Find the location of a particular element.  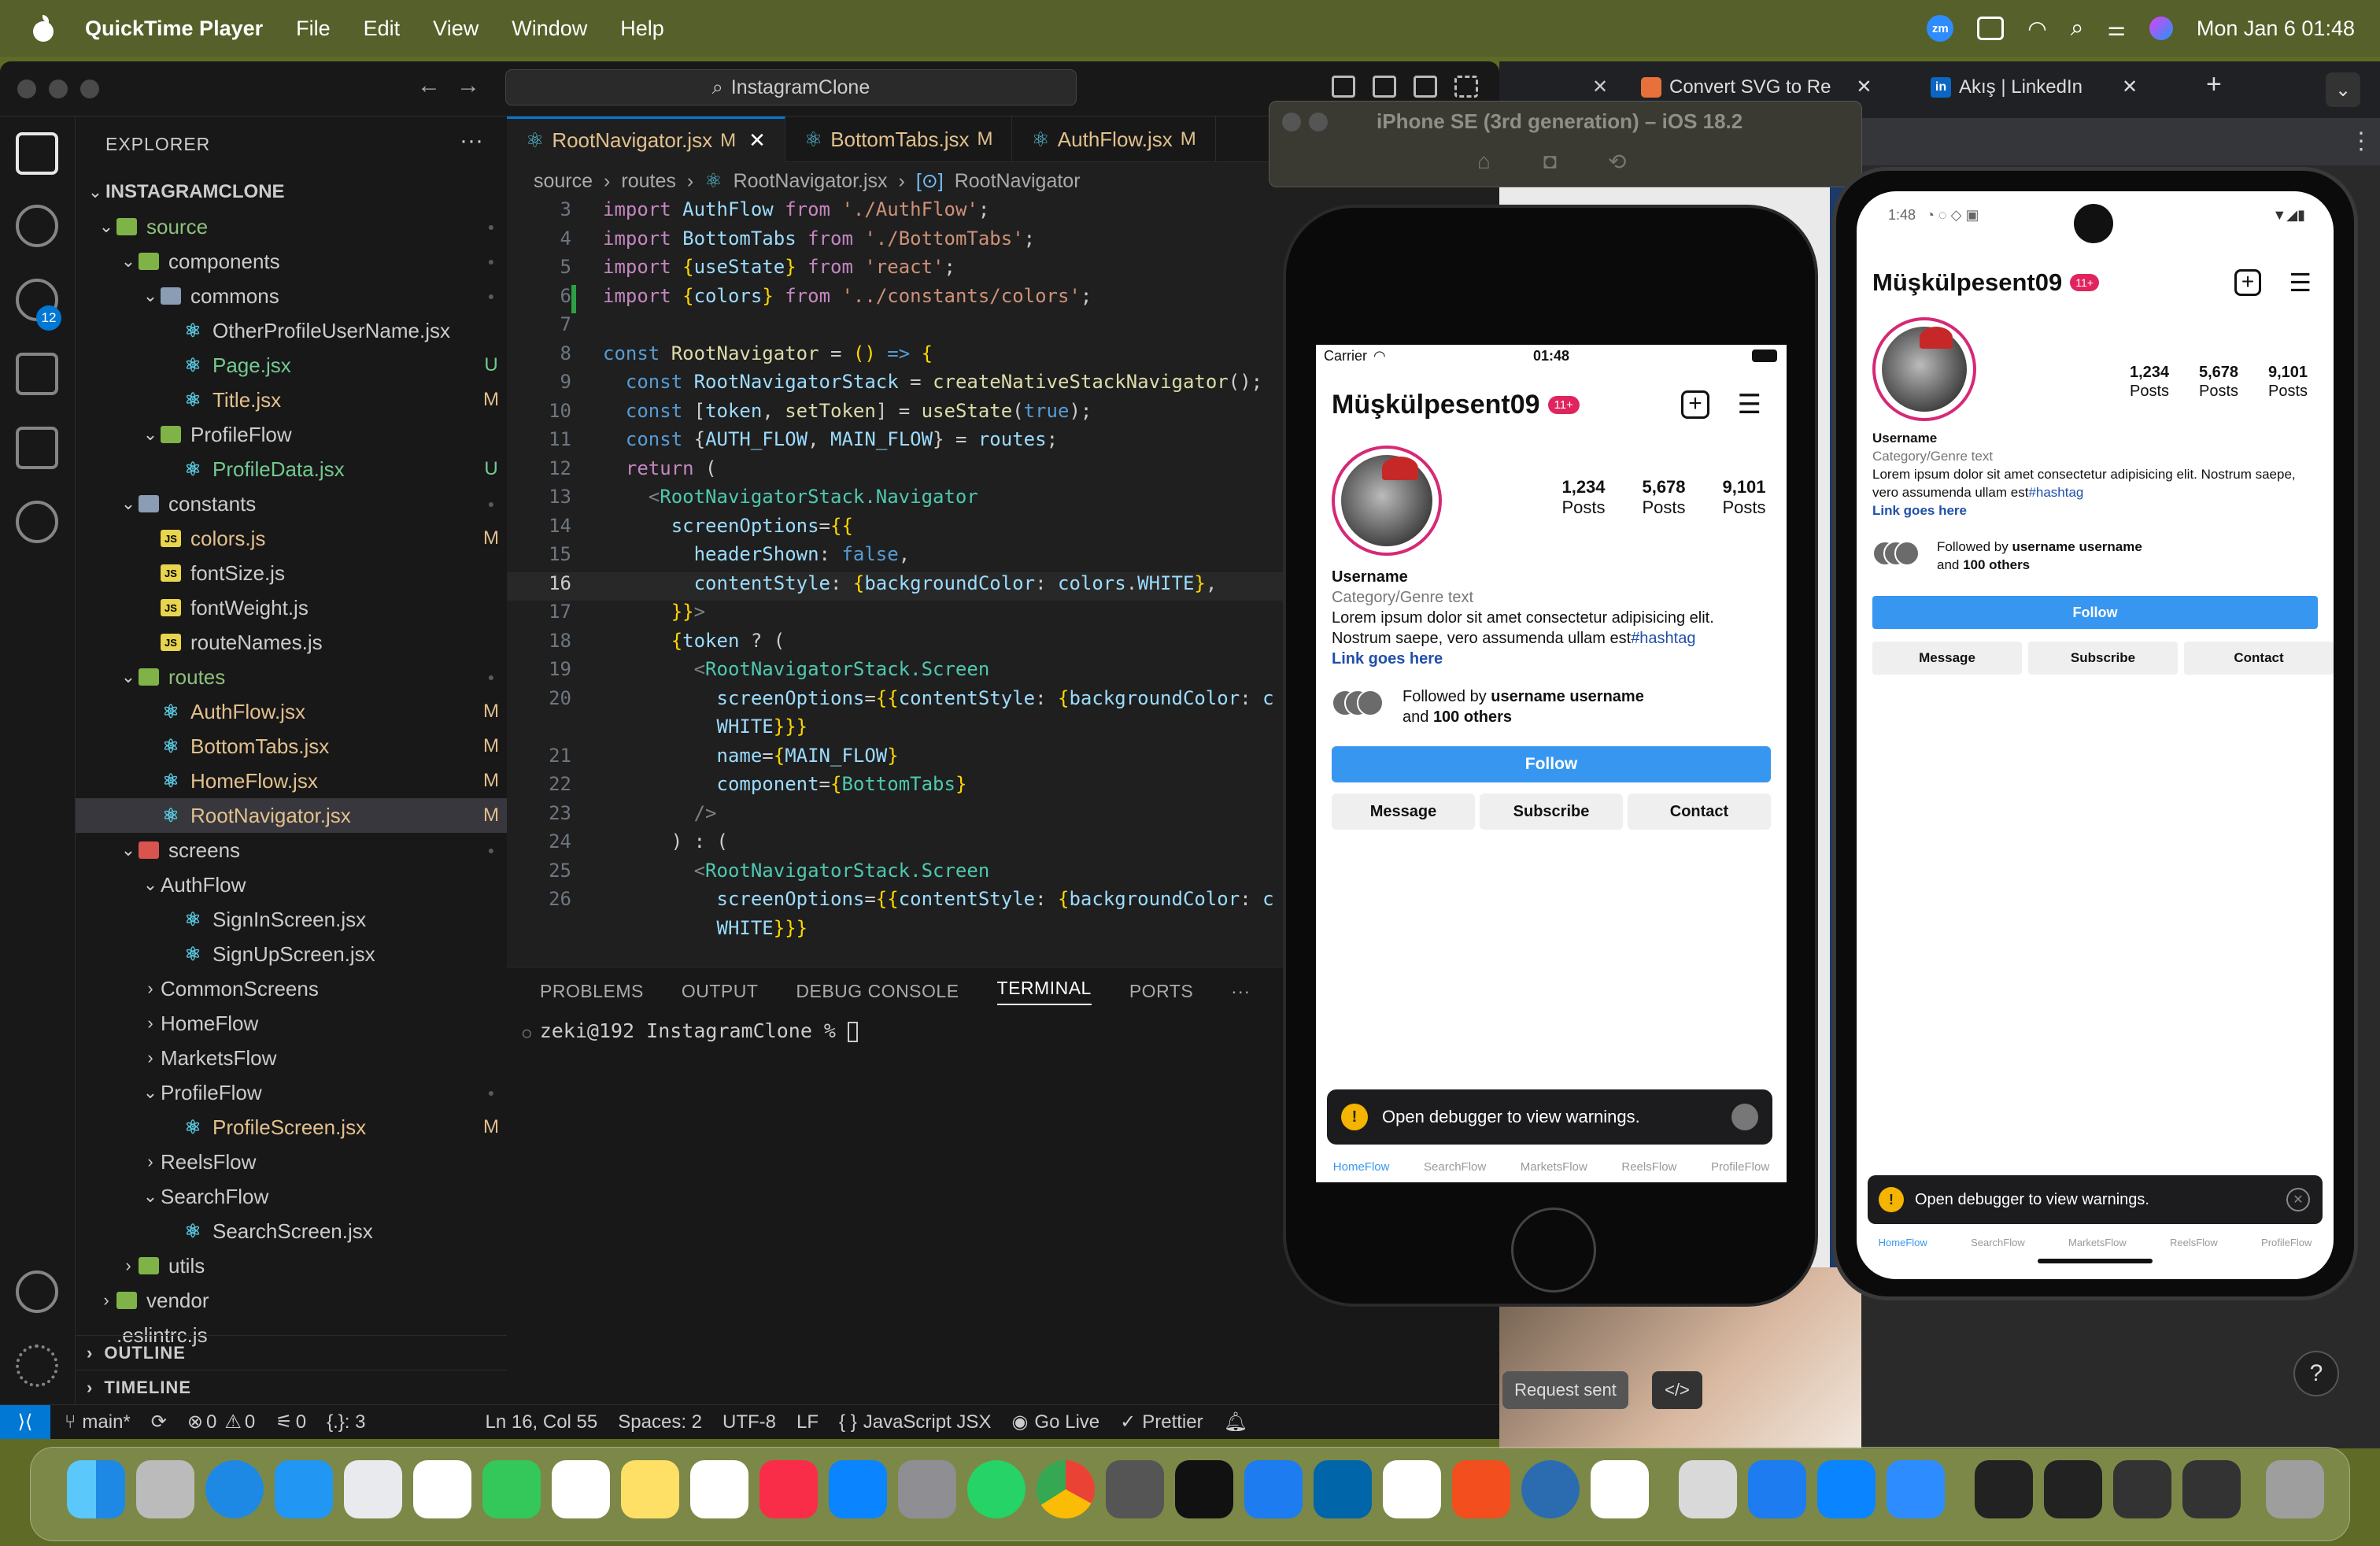

tree-item: ⚛ SignUpScreen.jsx is located at coordinates (291, 954).